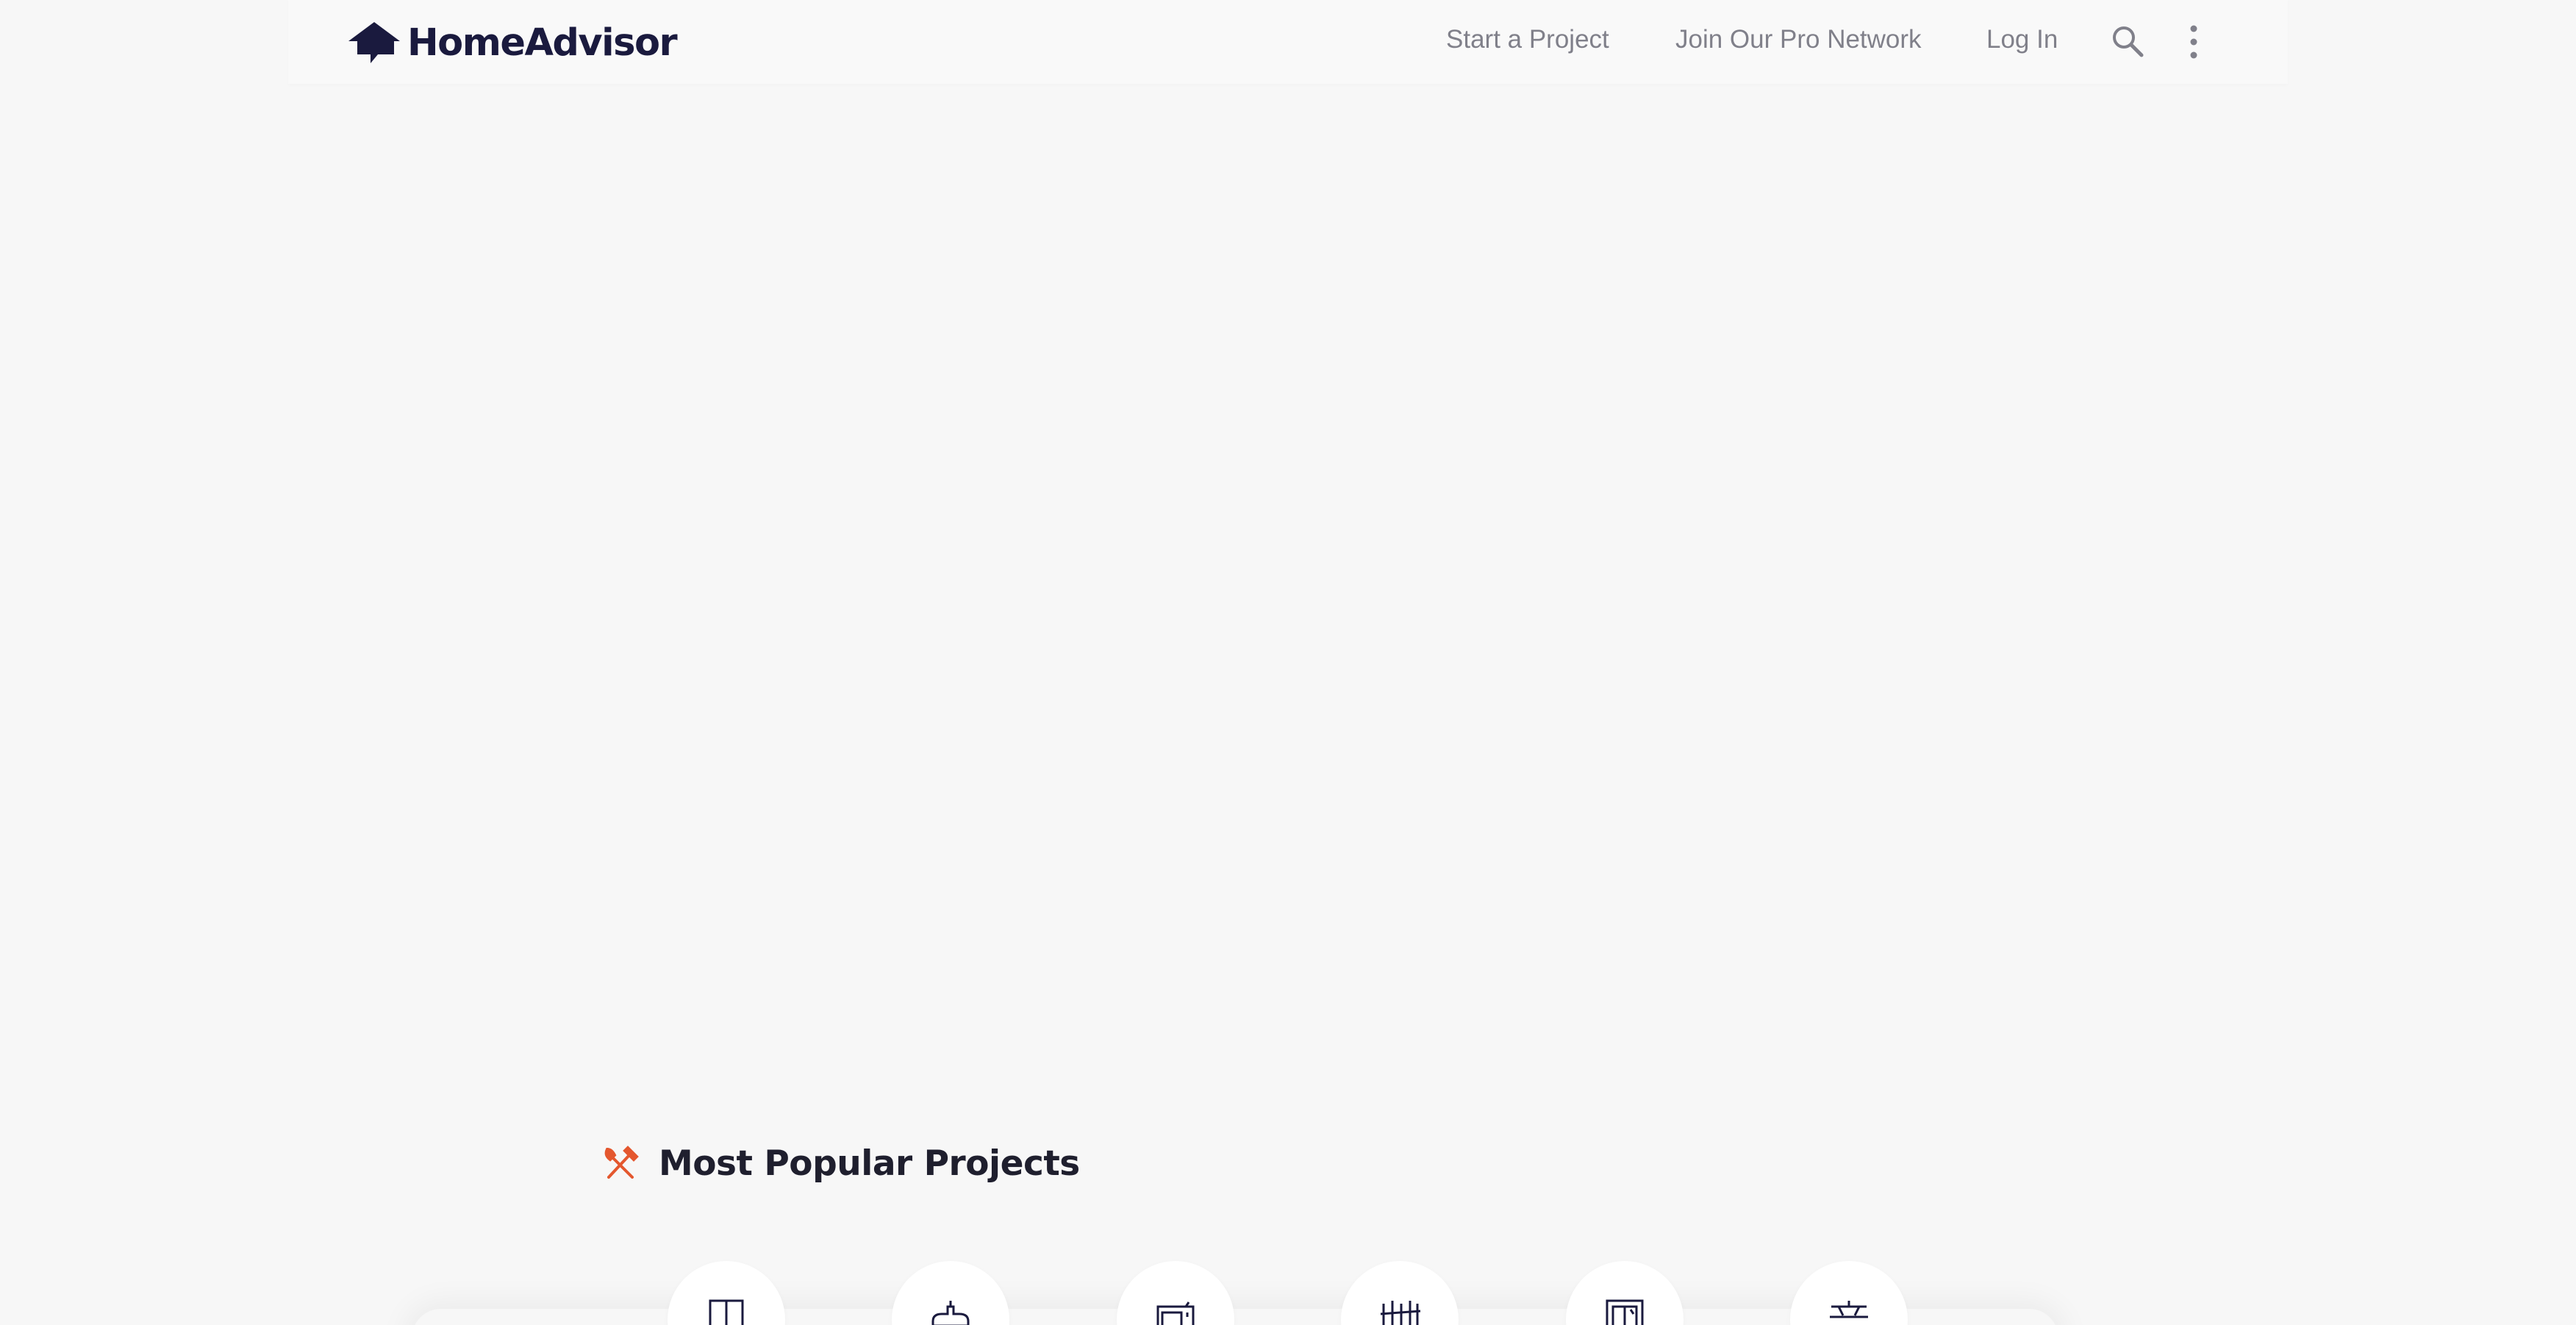 The image size is (2576, 1325). What do you see at coordinates (1528, 40) in the screenshot?
I see `nav-start-project-link: Start a Project` at bounding box center [1528, 40].